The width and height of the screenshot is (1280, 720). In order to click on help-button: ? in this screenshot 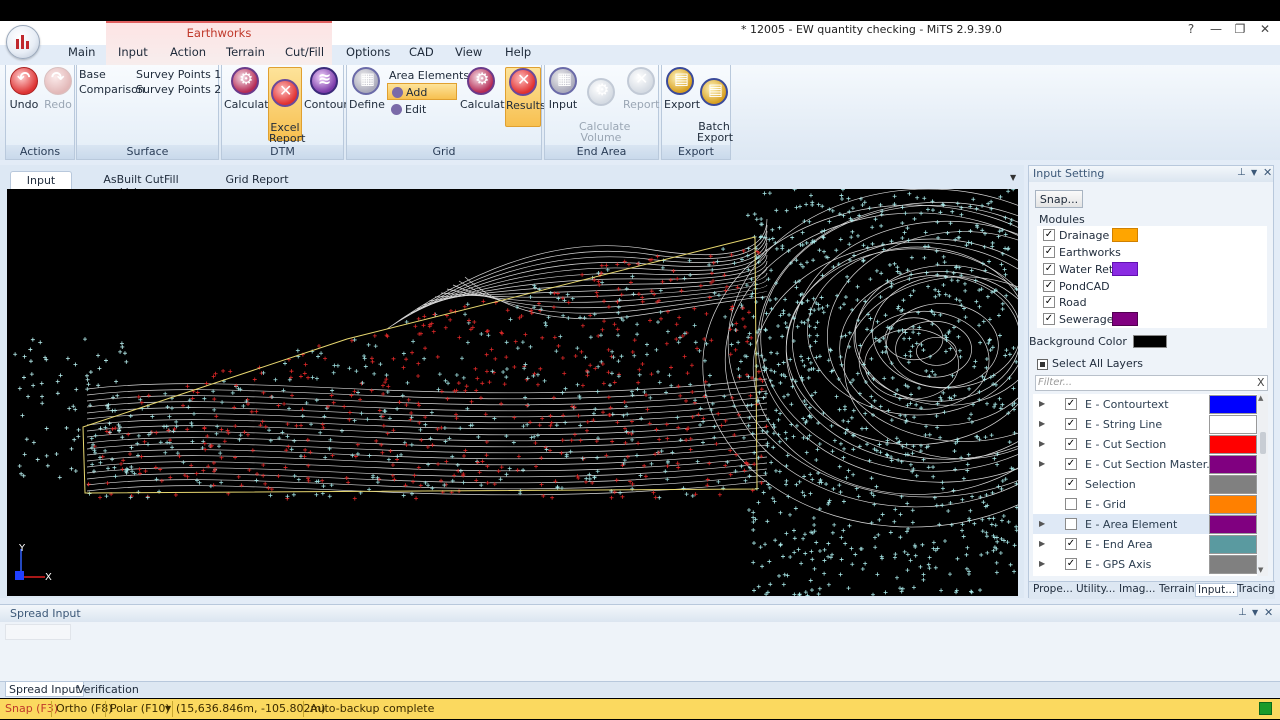, I will do `click(1191, 29)`.